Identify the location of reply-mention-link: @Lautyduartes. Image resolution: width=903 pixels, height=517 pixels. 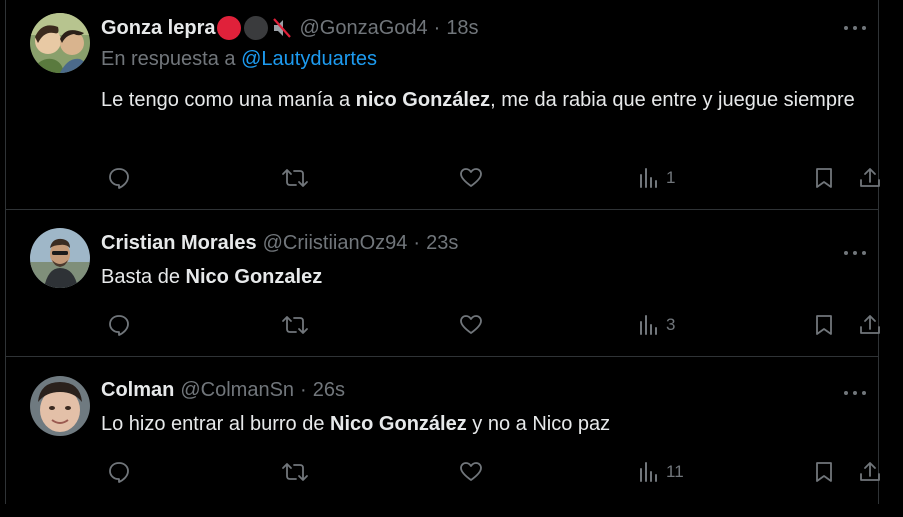
(309, 59).